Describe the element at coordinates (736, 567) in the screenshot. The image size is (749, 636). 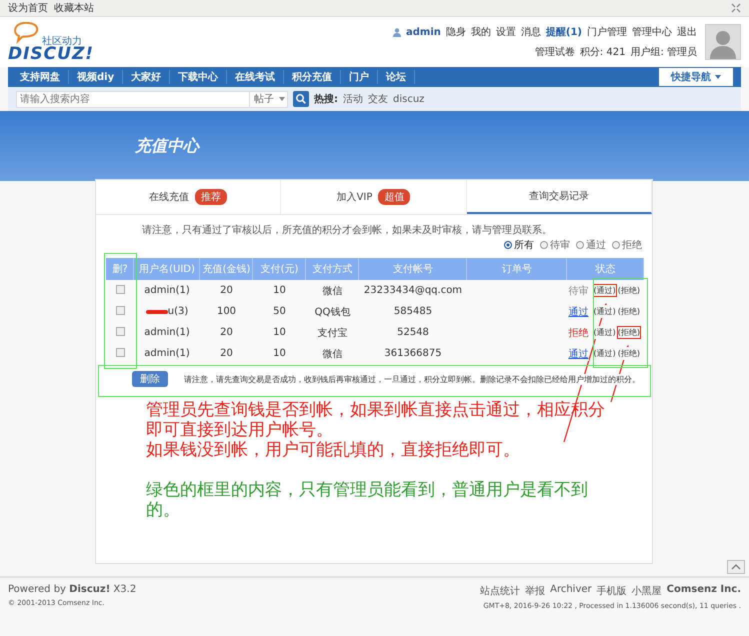
I see `back-to-top-icon` at that location.